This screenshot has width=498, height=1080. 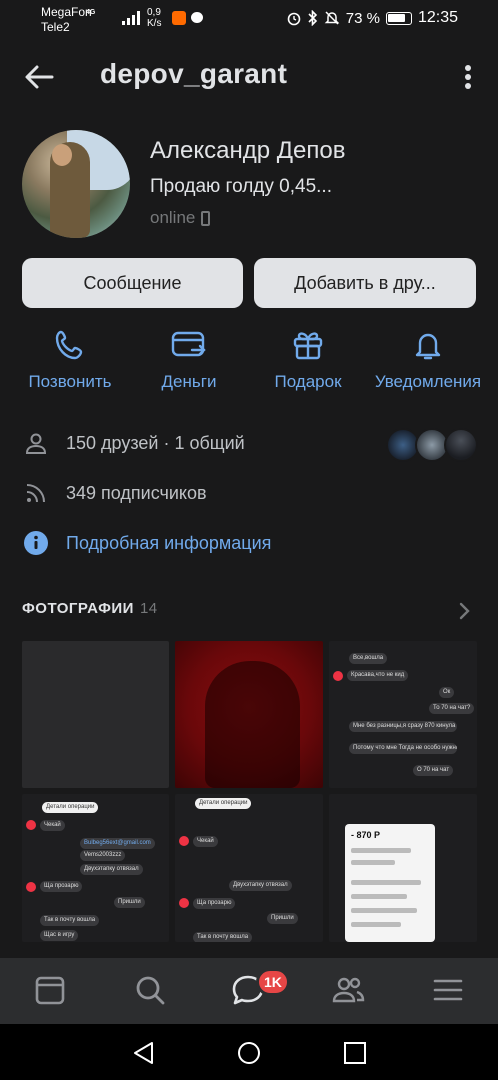 I want to click on chat-line: Bulbeg56ext@gmail.com, so click(x=117, y=843).